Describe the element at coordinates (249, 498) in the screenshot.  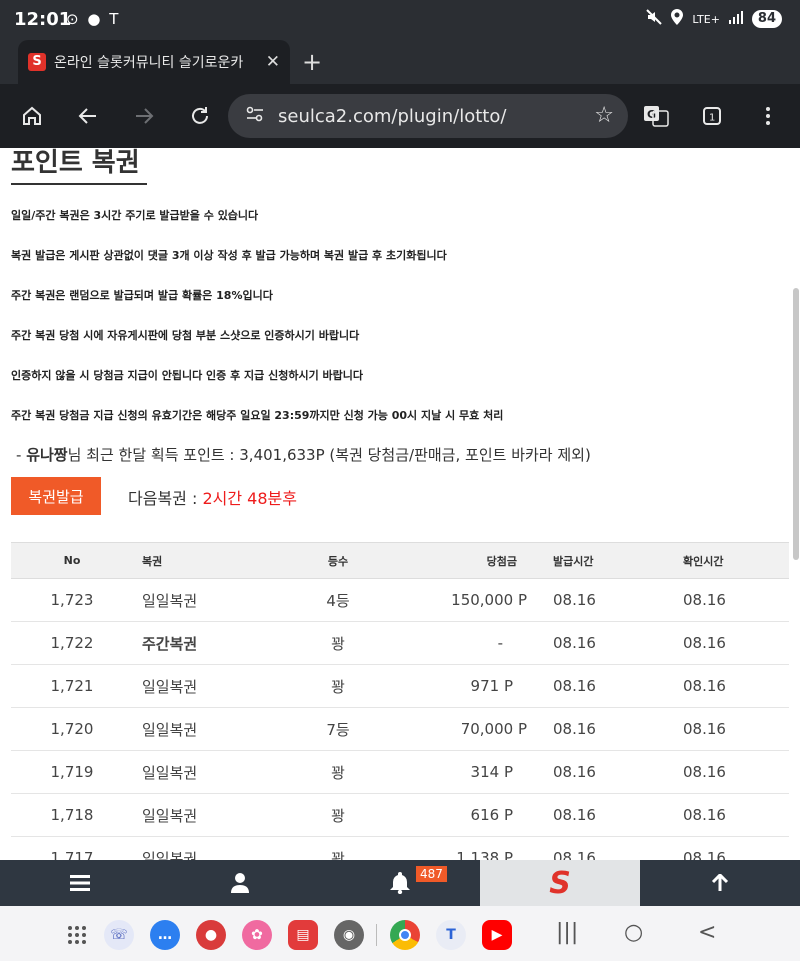
I see `next-lotto-time: 2시간 48분후` at that location.